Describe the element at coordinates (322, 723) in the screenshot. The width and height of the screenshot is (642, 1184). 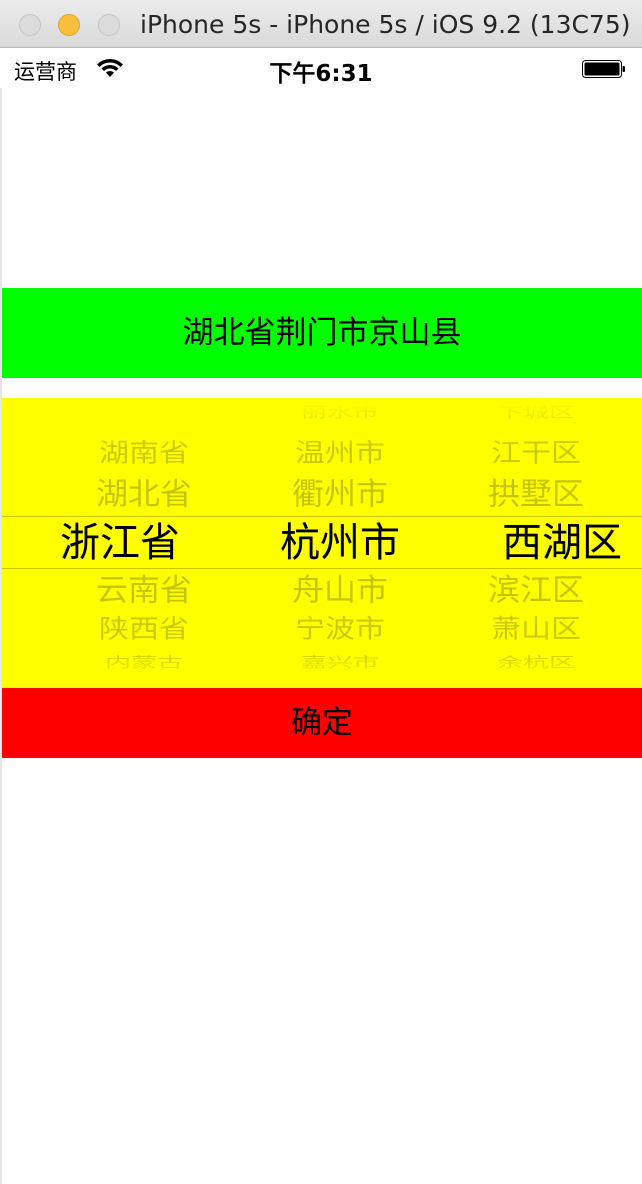
I see `confirm-button: 确定` at that location.